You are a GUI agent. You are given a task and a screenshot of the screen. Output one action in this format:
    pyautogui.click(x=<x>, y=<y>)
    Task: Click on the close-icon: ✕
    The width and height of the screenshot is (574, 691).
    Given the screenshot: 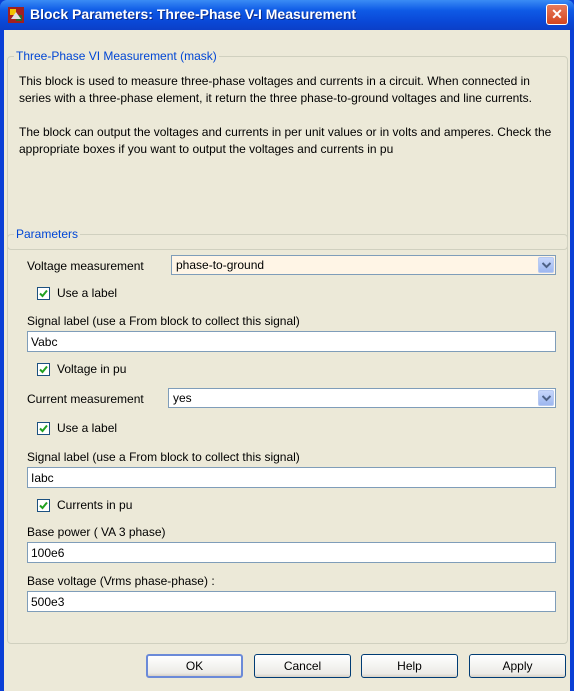 What is the action you would take?
    pyautogui.click(x=557, y=14)
    